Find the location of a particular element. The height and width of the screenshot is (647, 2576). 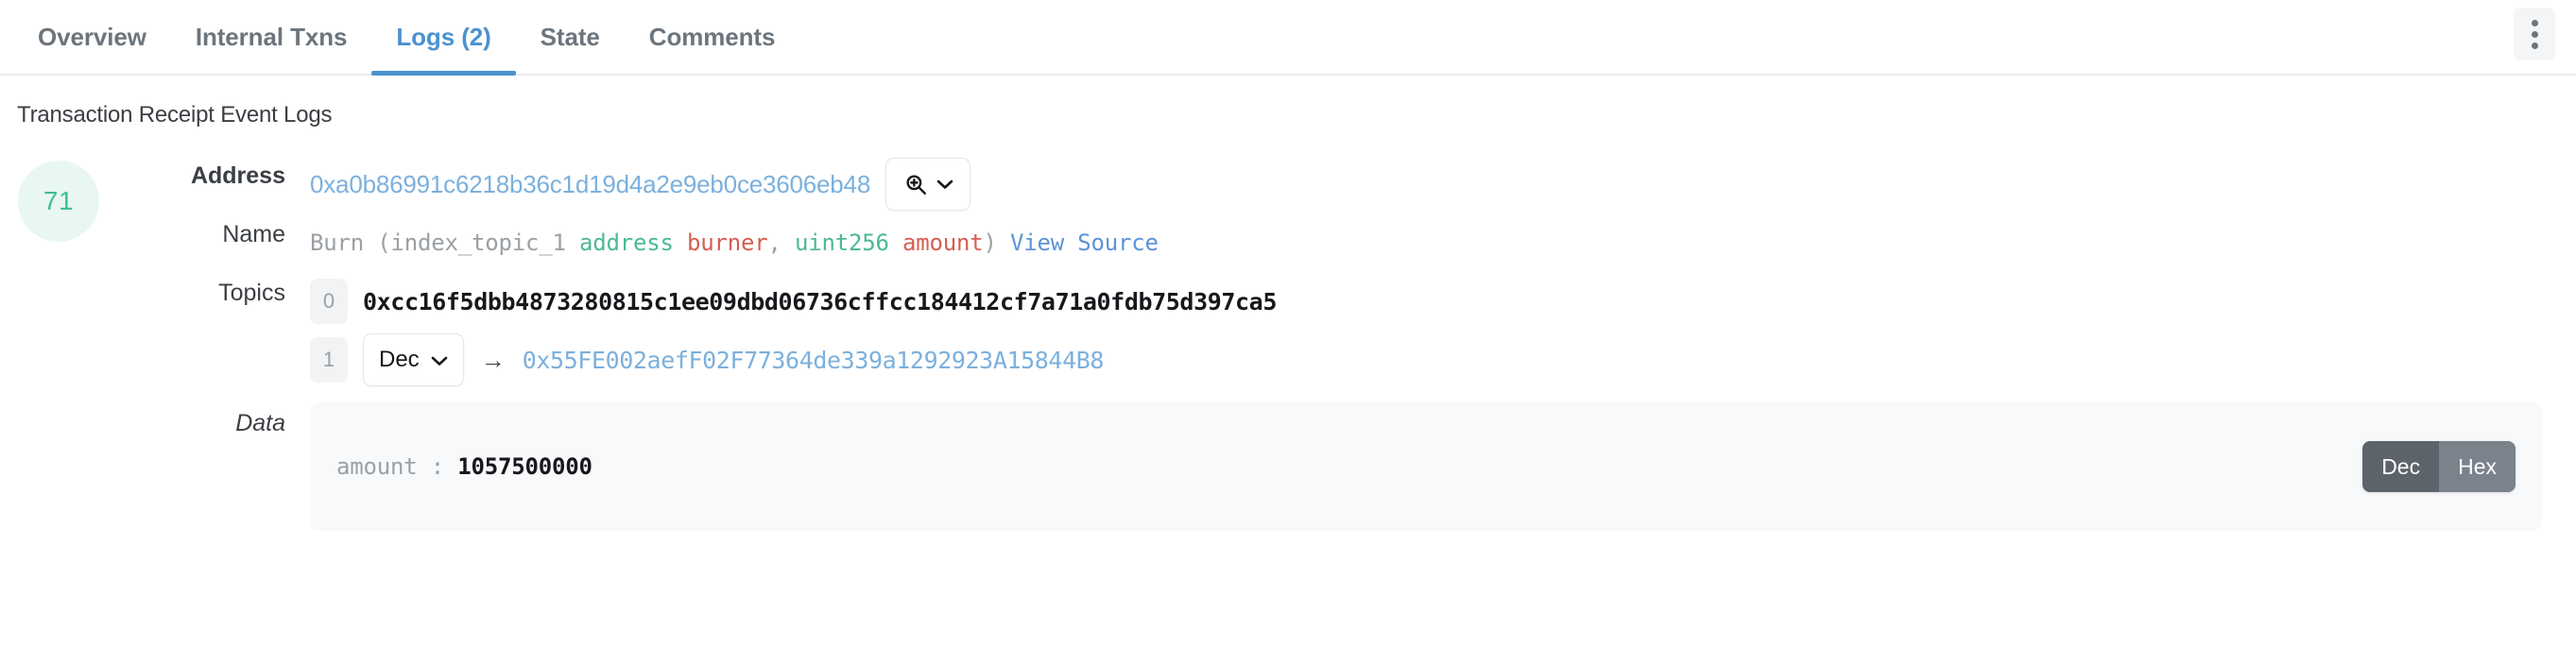

param-name-amount: amount is located at coordinates (943, 243).